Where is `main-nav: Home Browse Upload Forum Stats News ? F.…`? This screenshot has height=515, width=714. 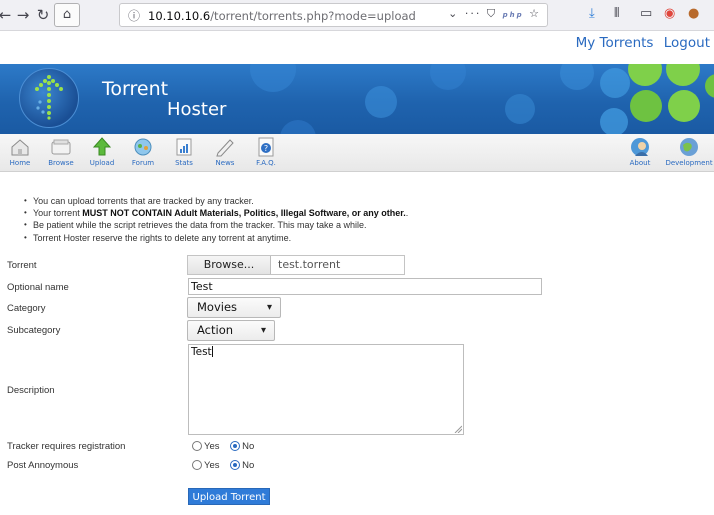
main-nav: Home Browse Upload Forum Stats News ? F.… is located at coordinates (357, 153).